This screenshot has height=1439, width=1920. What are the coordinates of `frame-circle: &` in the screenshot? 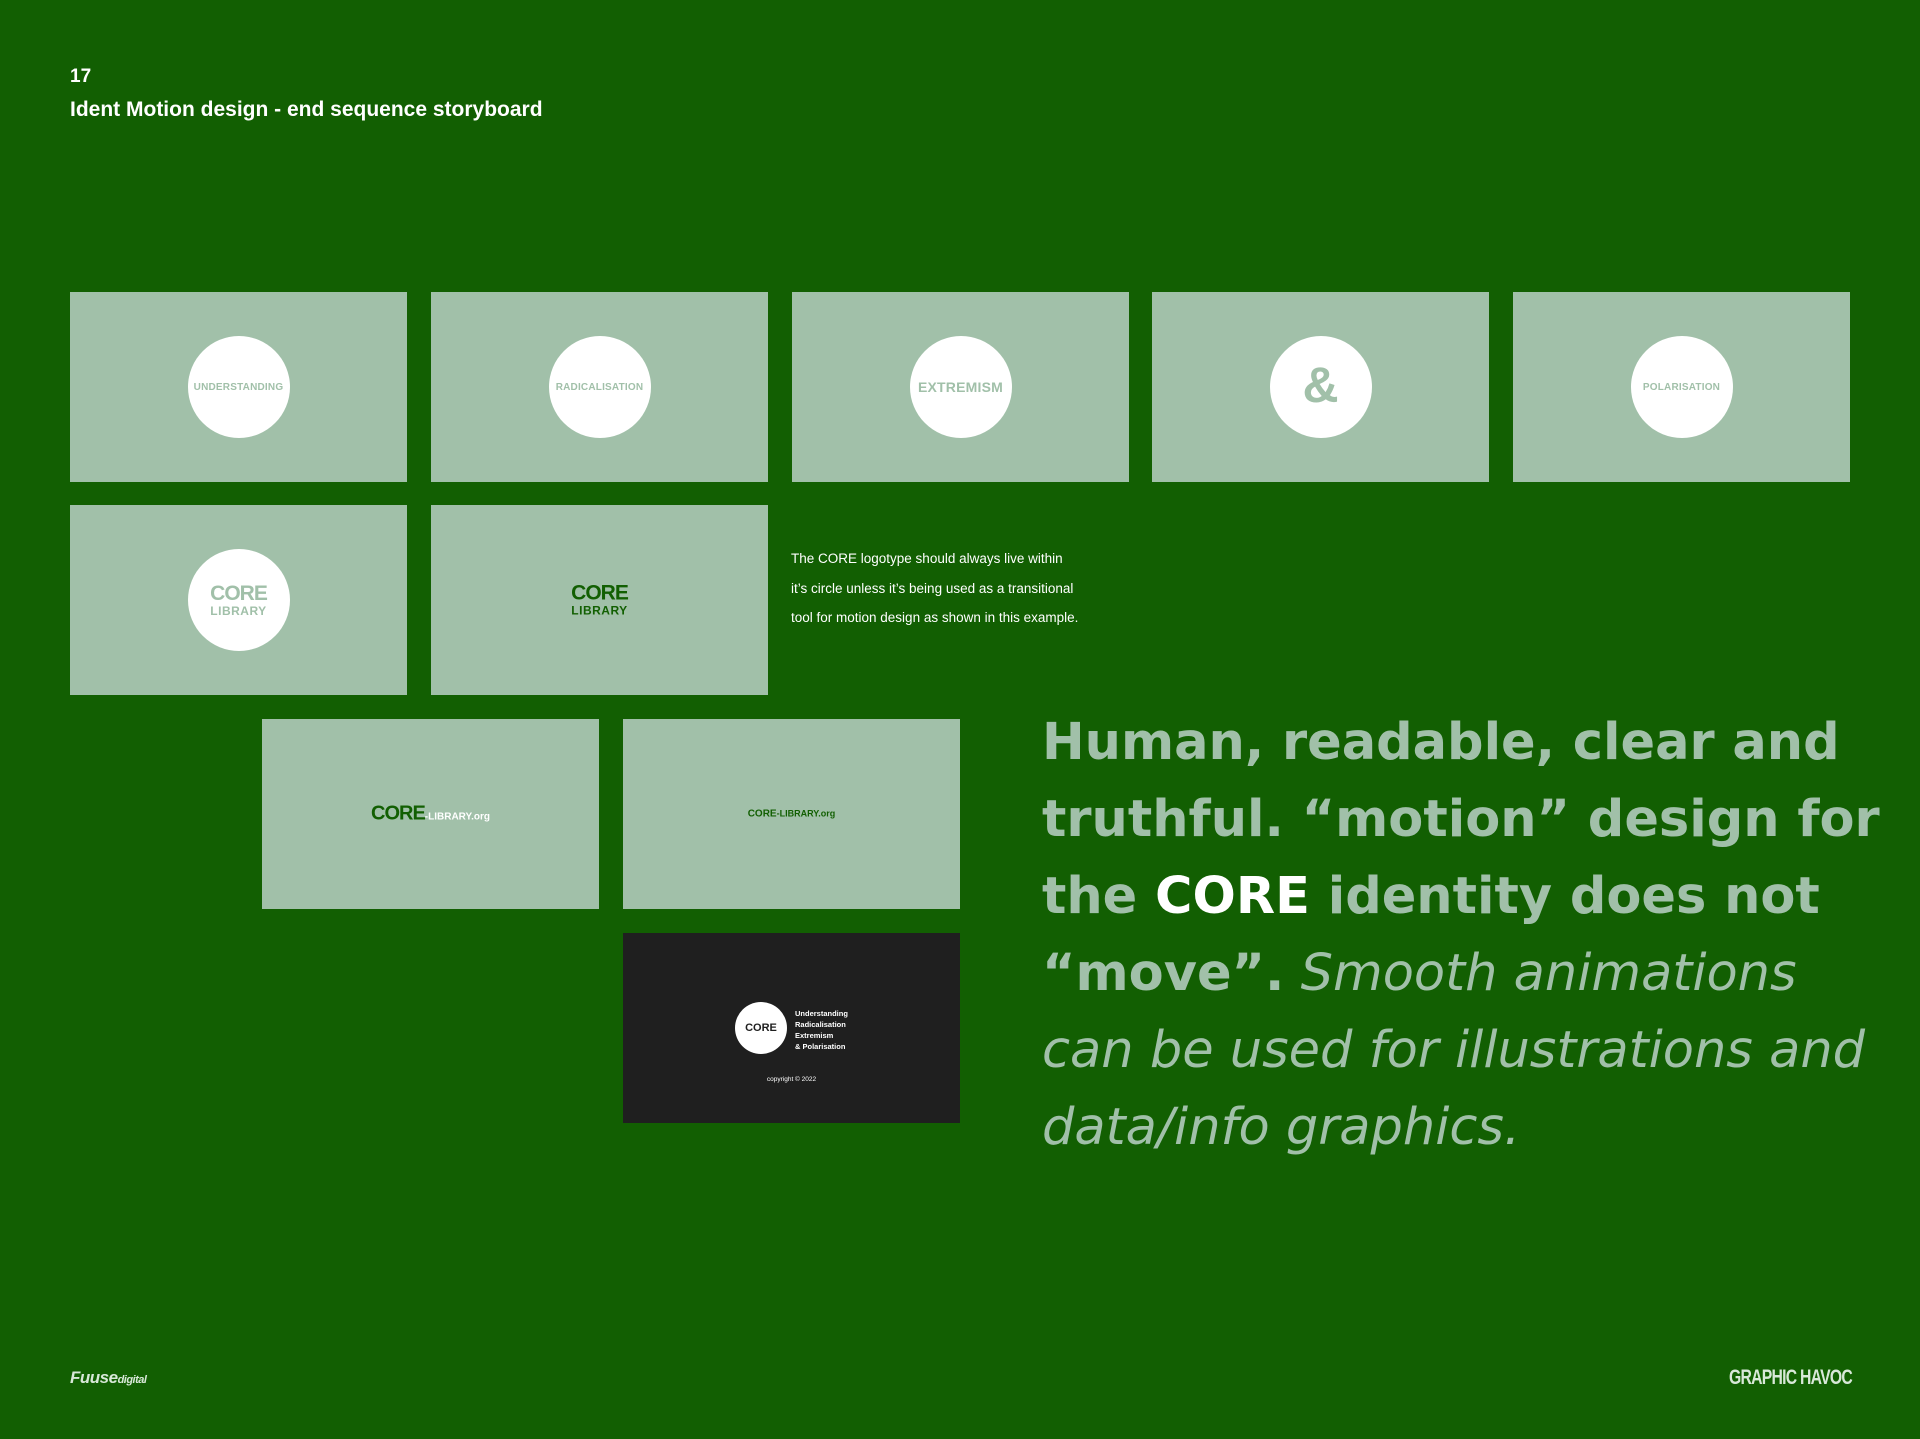 It's located at (1320, 387).